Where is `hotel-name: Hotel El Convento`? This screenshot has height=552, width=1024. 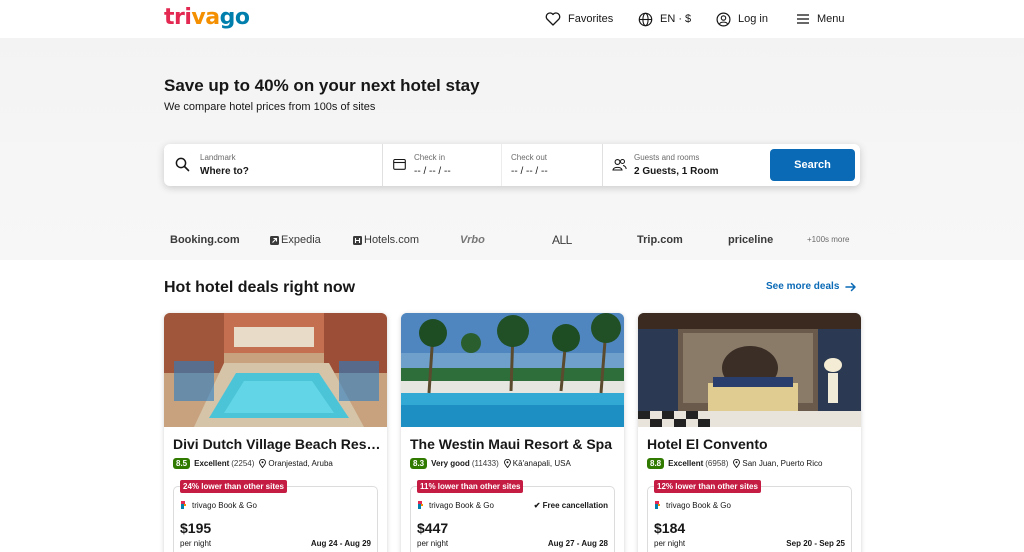
hotel-name: Hotel El Convento is located at coordinates (707, 444).